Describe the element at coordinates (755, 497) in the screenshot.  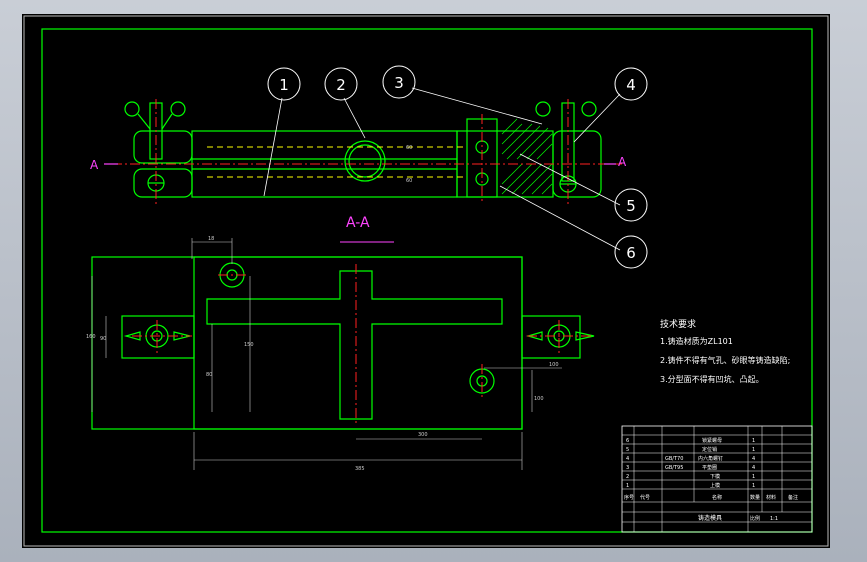
I see `tb-header-qty: 数量` at that location.